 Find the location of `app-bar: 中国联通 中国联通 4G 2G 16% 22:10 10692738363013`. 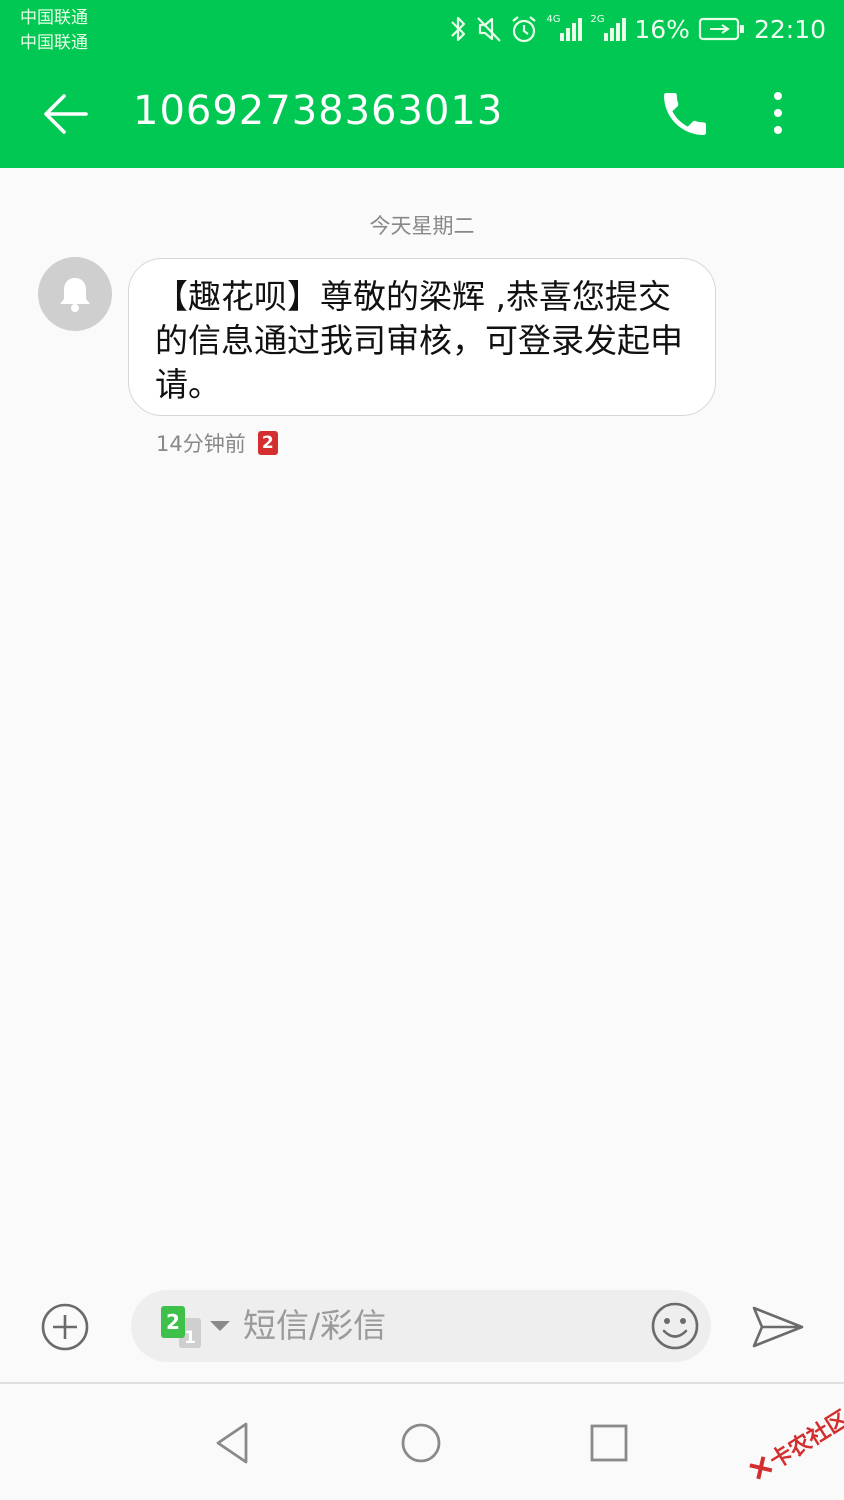

app-bar: 中国联通 中国联通 4G 2G 16% 22:10 10692738363013 is located at coordinates (422, 84).